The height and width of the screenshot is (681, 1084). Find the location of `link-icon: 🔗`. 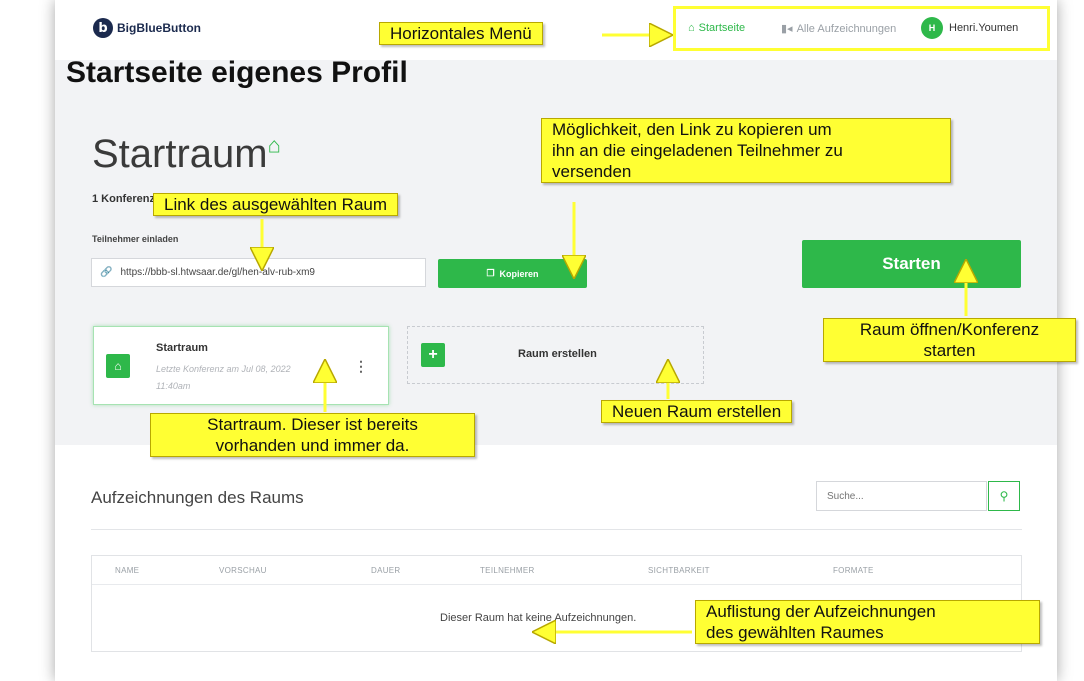

link-icon: 🔗 is located at coordinates (106, 272).